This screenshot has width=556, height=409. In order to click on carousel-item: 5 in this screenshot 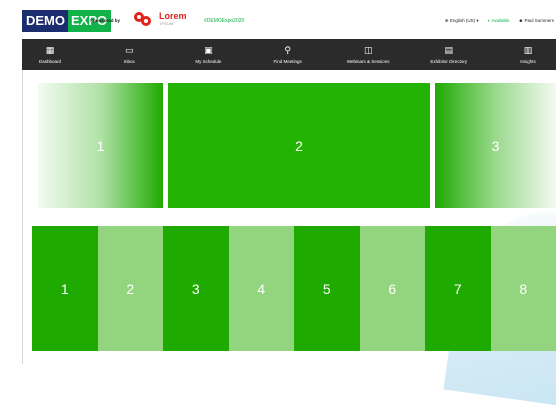, I will do `click(327, 288)`.